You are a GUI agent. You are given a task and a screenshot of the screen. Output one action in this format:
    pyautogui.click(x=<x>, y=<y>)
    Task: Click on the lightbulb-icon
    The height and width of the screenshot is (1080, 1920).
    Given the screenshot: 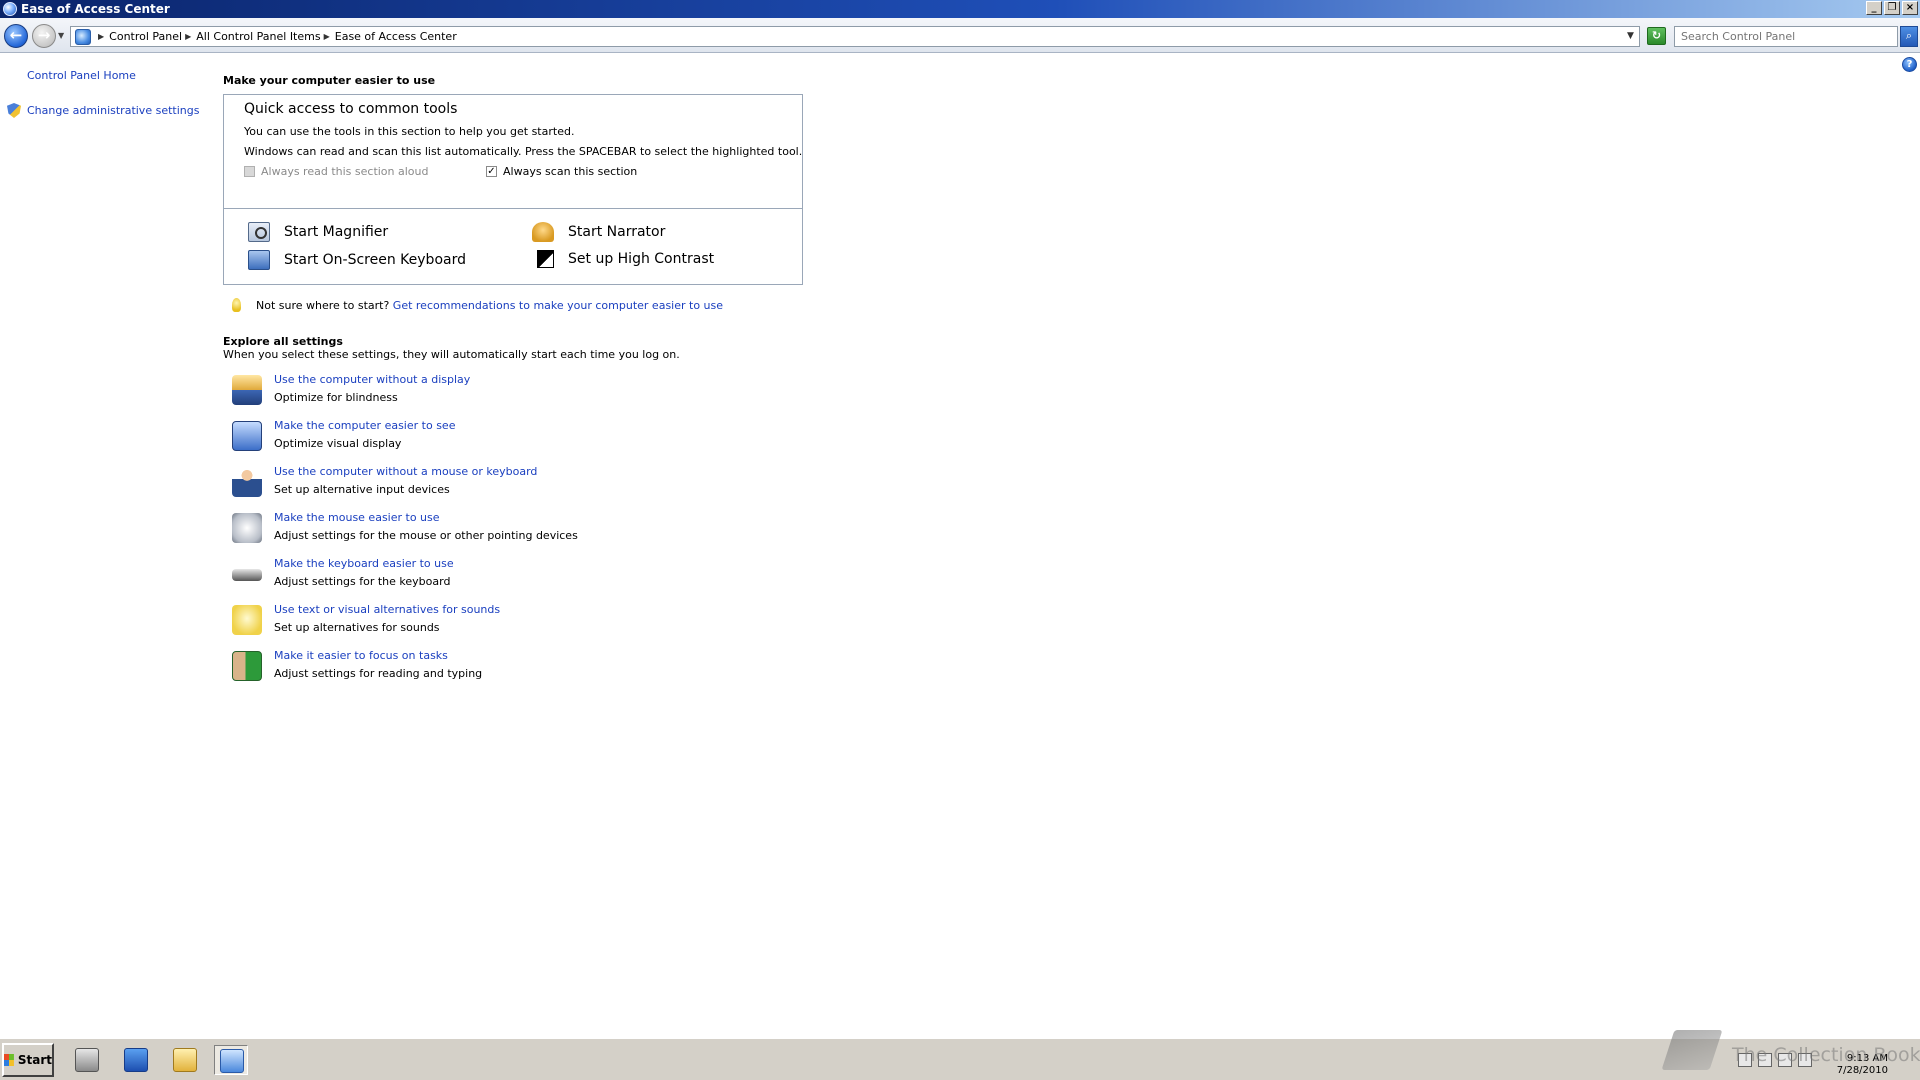 What is the action you would take?
    pyautogui.click(x=236, y=305)
    